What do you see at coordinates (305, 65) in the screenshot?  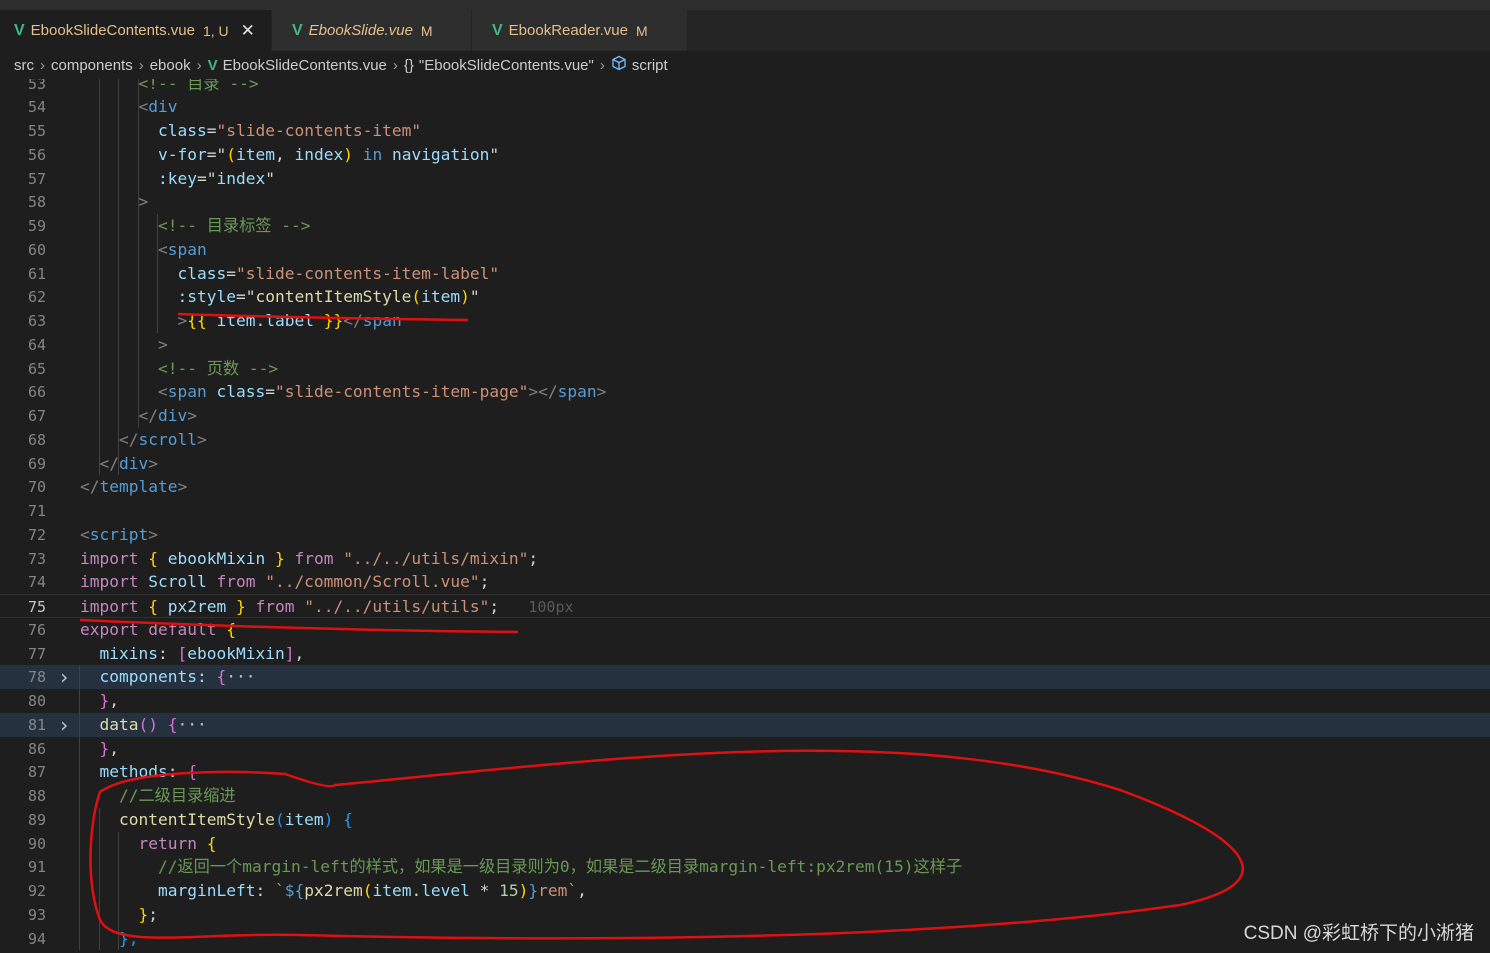 I see `breadcrumb-file: EbookSlideContents.vue` at bounding box center [305, 65].